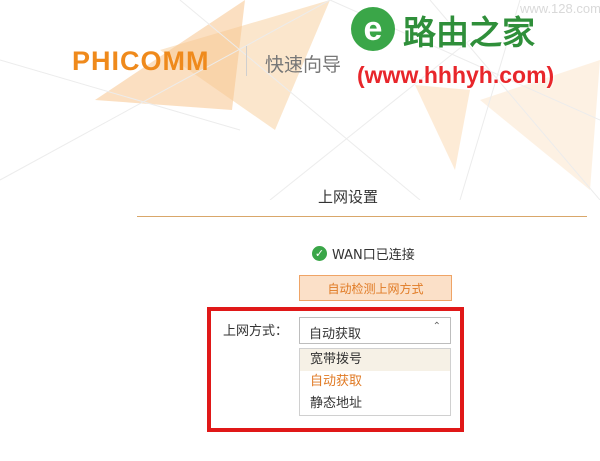  I want to click on watermark-url: (www.hhhyh.com), so click(456, 75).